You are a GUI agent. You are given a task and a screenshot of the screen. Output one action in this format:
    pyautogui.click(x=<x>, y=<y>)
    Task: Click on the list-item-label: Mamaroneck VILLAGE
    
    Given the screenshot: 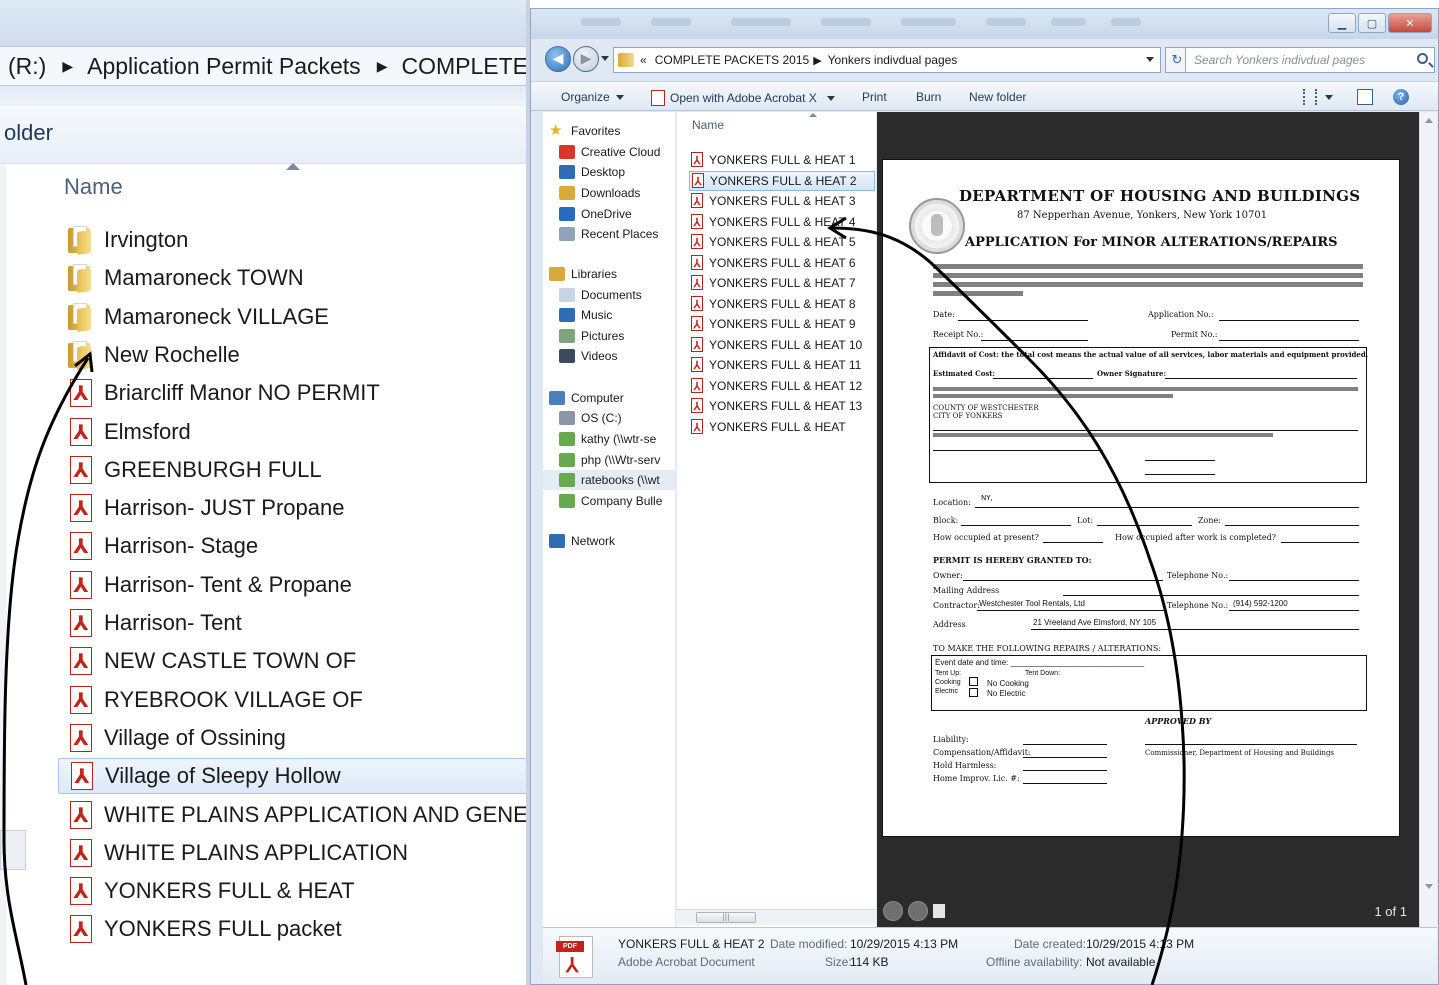 What is the action you would take?
    pyautogui.click(x=216, y=316)
    